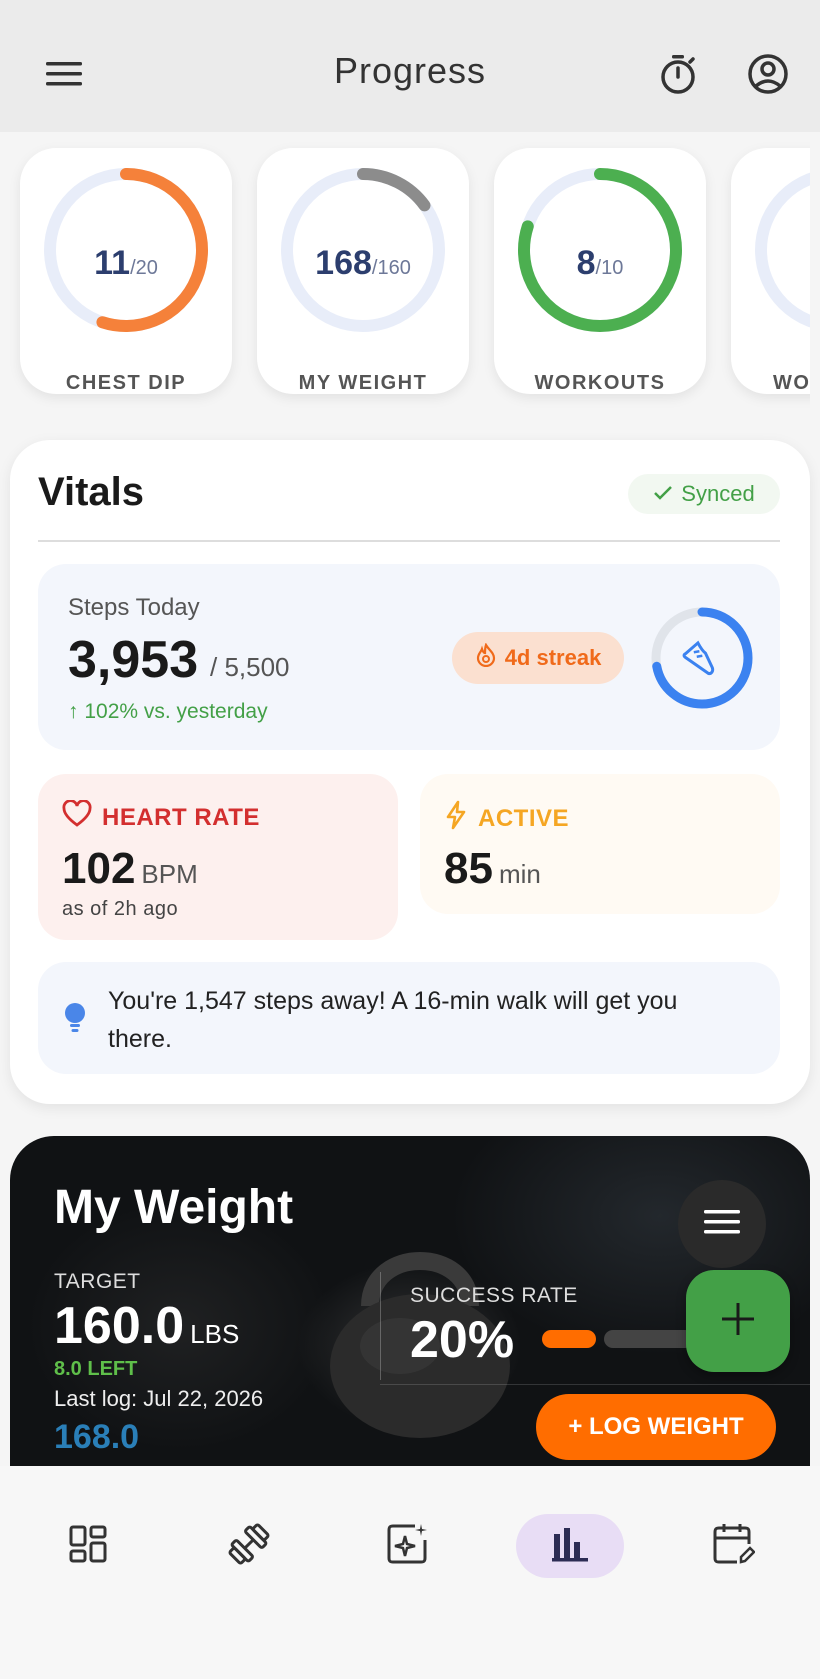 This screenshot has height=1679, width=820. What do you see at coordinates (363, 263) in the screenshot?
I see `ring-value: 168/160` at bounding box center [363, 263].